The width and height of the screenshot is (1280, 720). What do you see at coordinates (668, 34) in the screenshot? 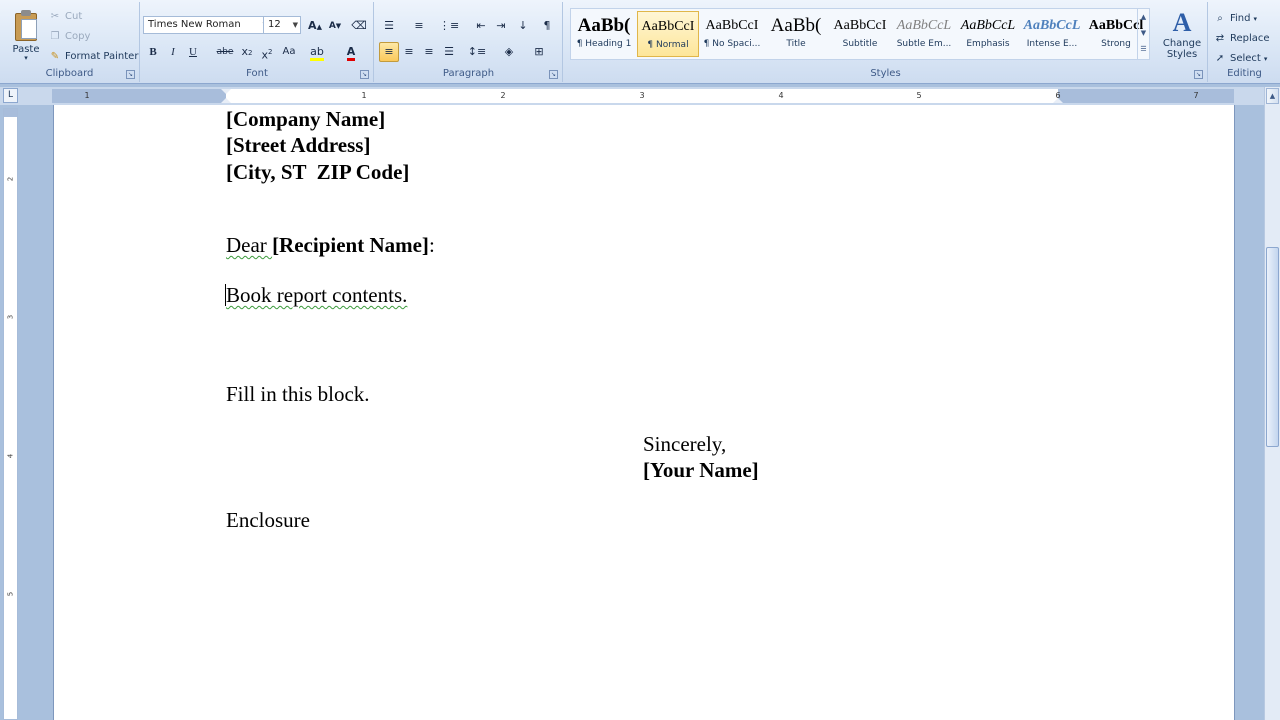
I see `style-normal: AaBbCcI ¶ Normal` at bounding box center [668, 34].